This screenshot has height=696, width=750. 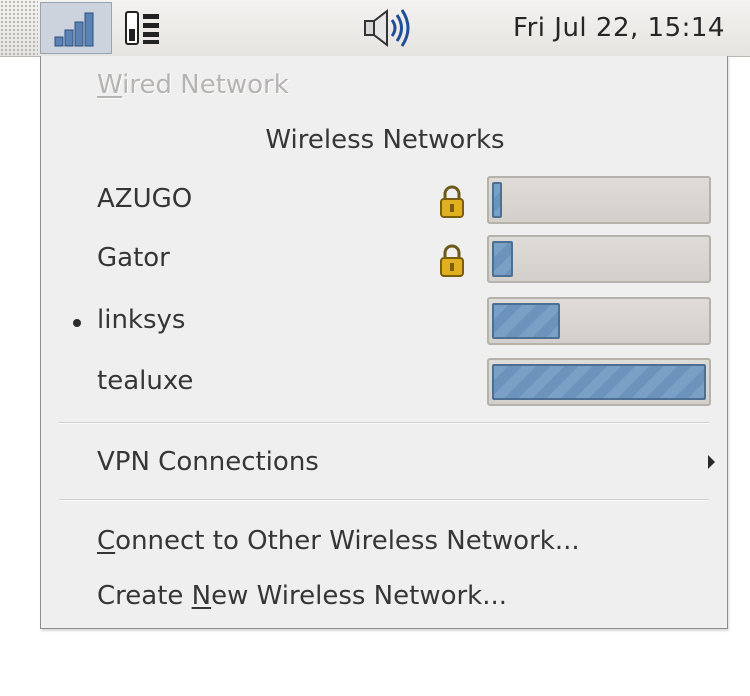 I want to click on network-row-linksys: linksys, so click(x=385, y=323).